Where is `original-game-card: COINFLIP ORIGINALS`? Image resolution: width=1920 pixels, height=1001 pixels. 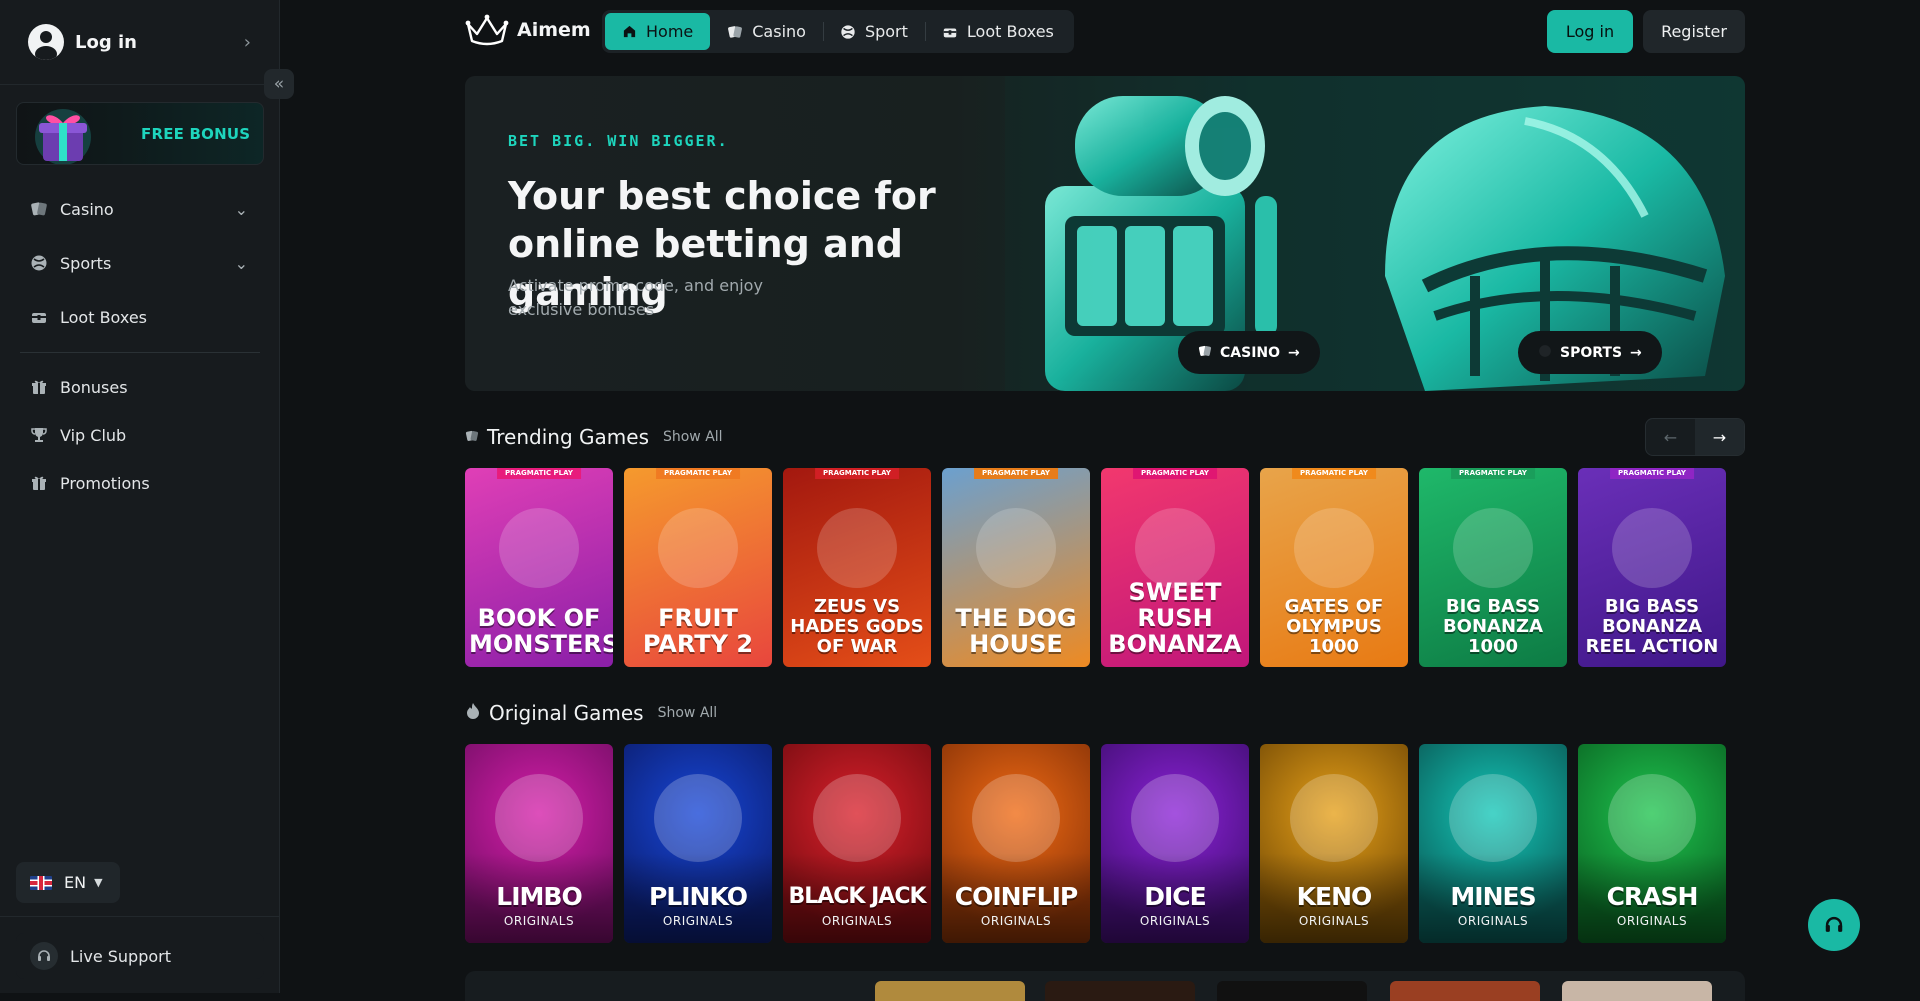
original-game-card: COINFLIP ORIGINALS is located at coordinates (1016, 843).